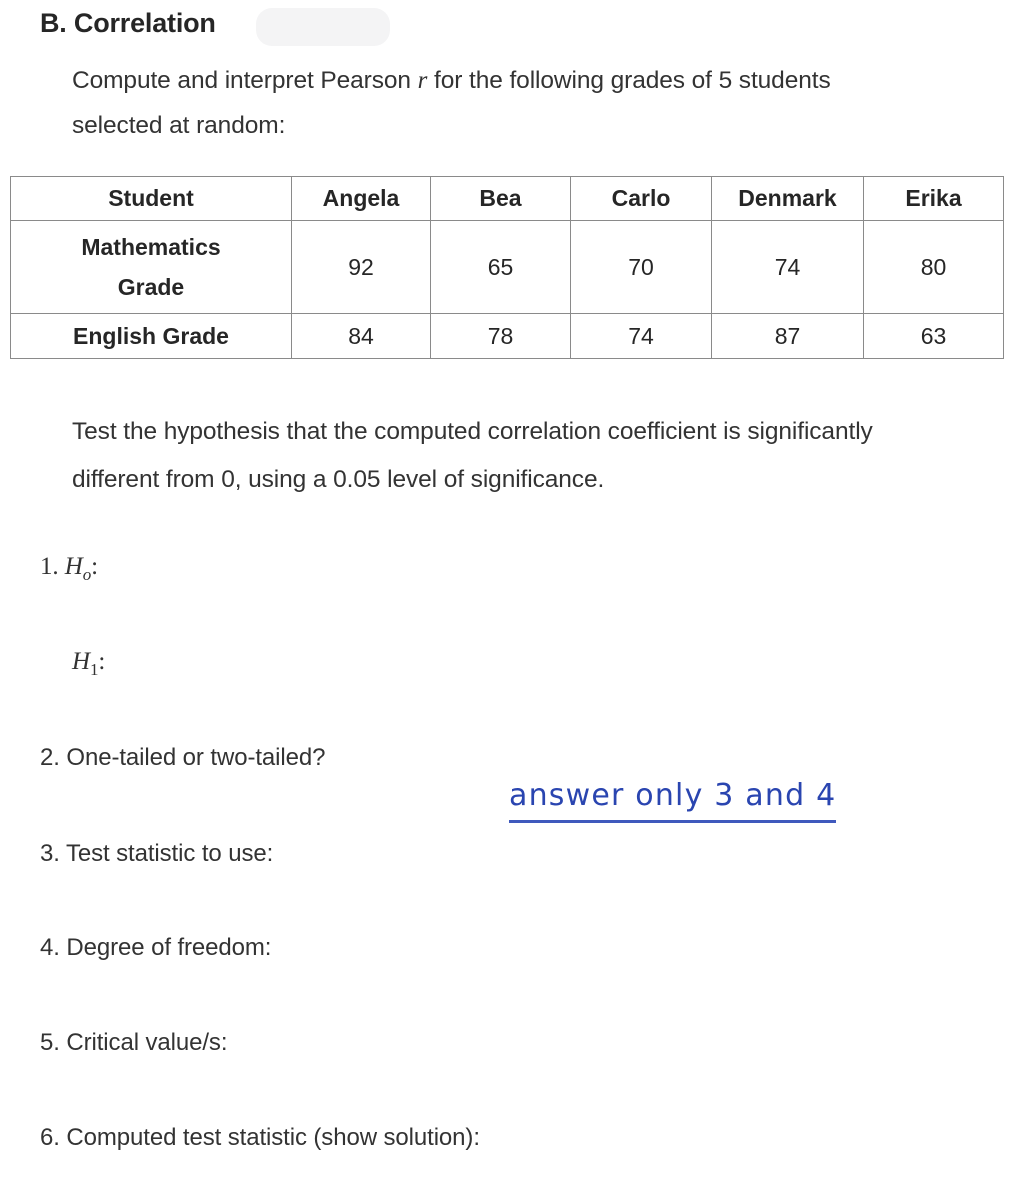  I want to click on pearson-r-variable: r, so click(422, 80).